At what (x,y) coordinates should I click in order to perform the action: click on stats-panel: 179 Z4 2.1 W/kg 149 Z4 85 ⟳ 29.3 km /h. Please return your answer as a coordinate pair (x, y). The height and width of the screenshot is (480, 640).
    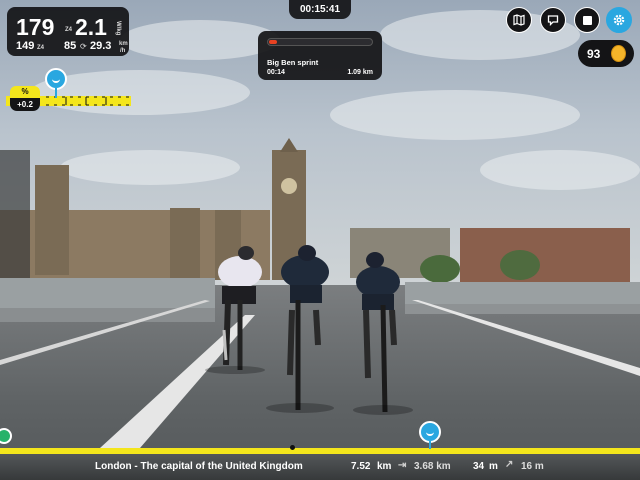
    Looking at the image, I should click on (68, 31).